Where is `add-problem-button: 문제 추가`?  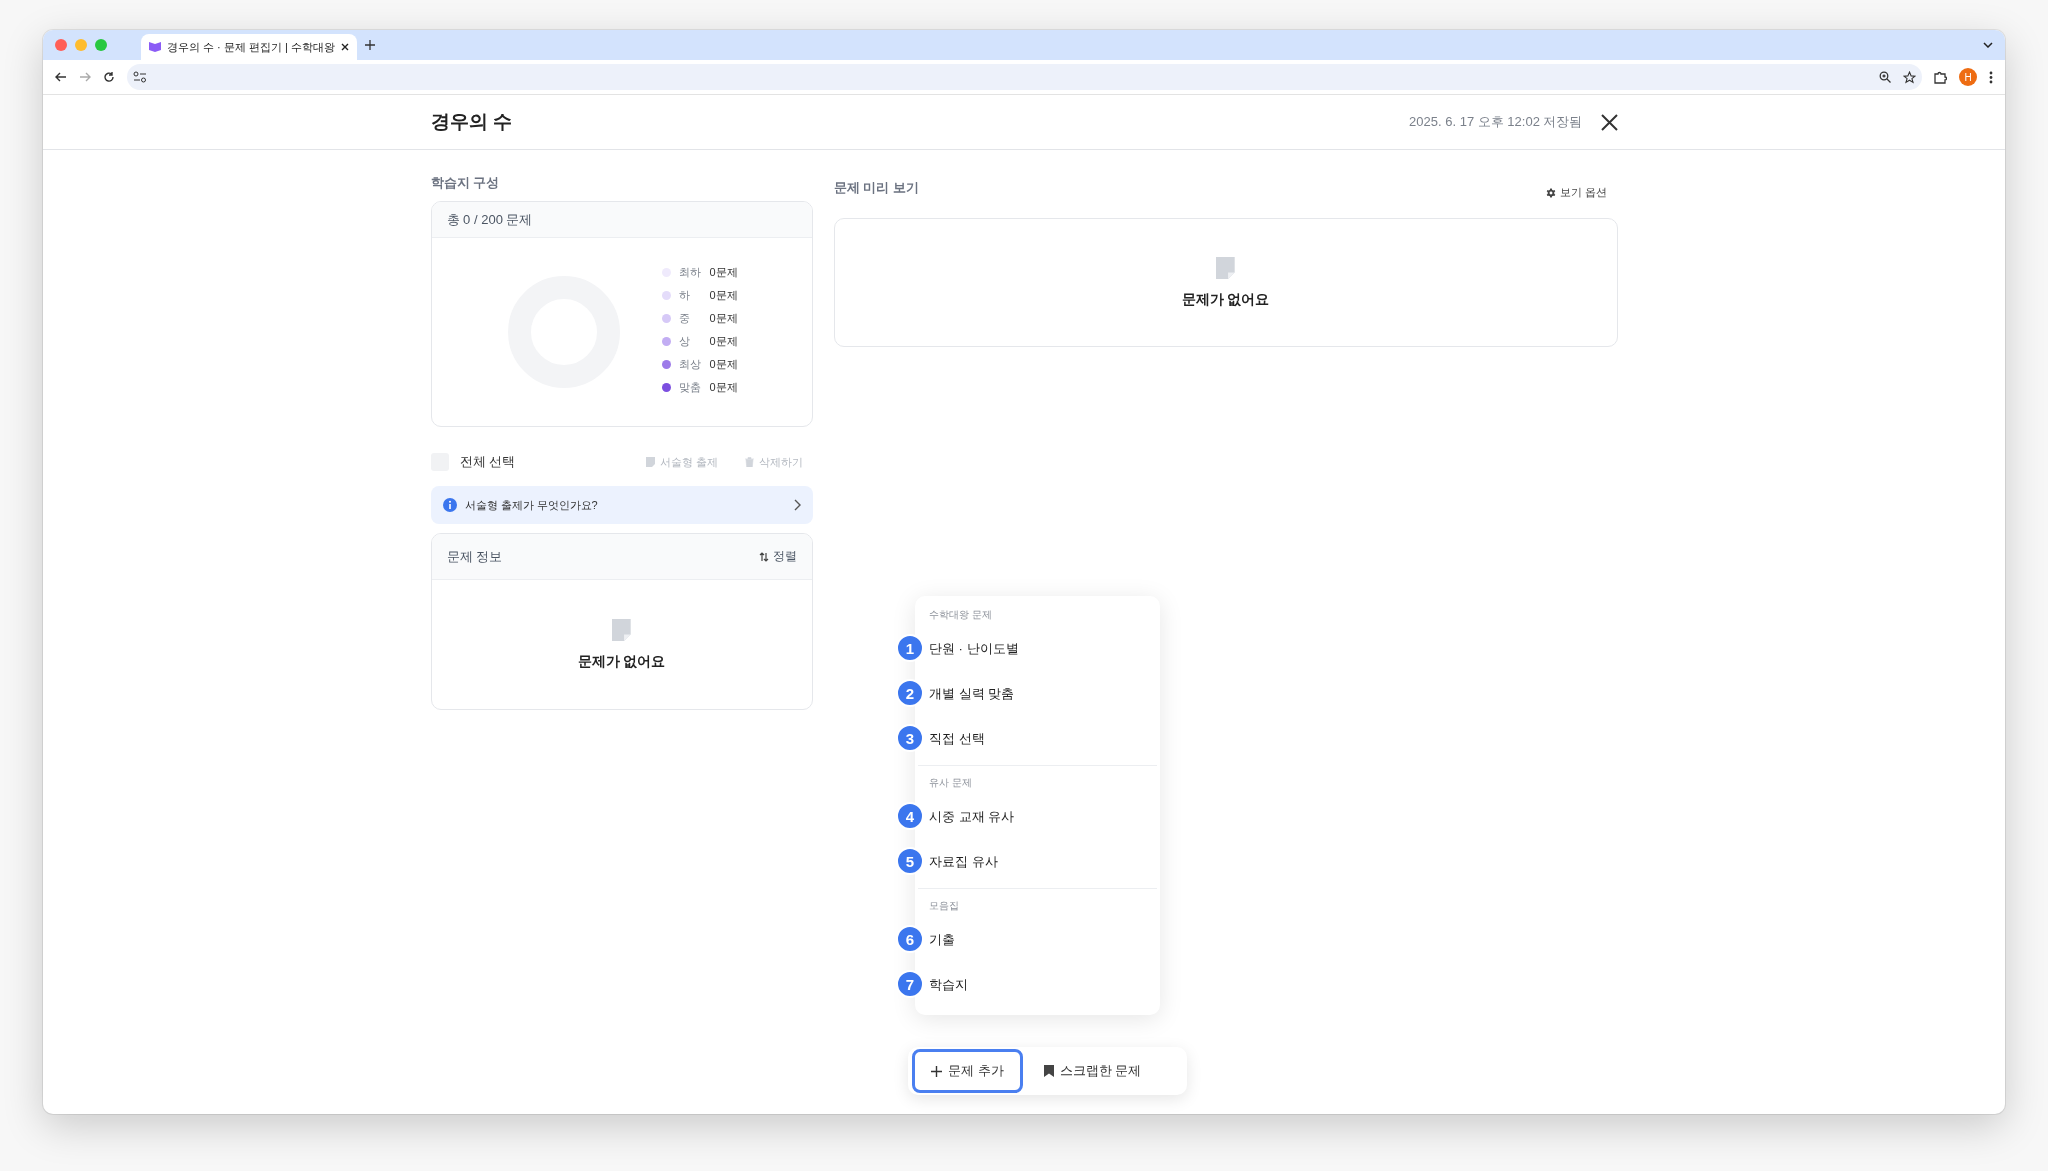
add-problem-button: 문제 추가 is located at coordinates (967, 1071).